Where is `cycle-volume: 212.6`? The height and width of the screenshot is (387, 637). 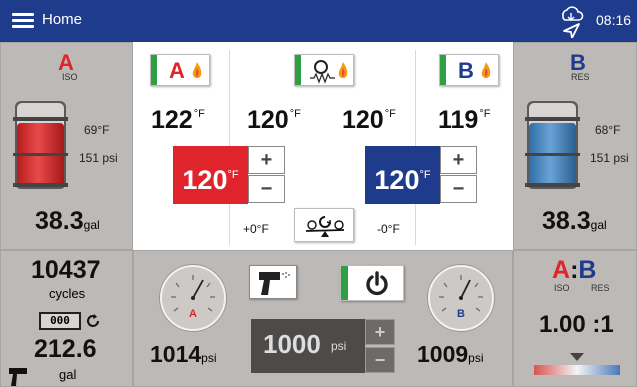 cycle-volume: 212.6 is located at coordinates (65, 349).